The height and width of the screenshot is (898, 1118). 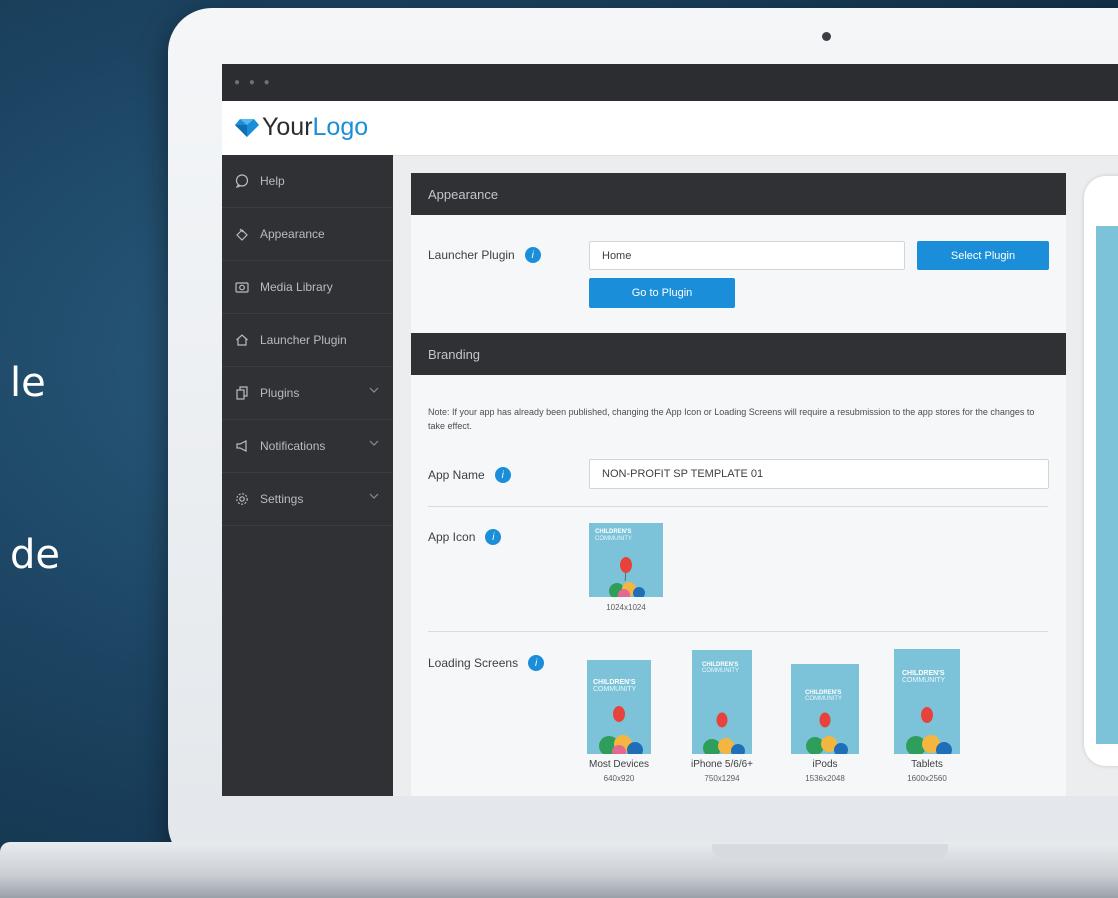 I want to click on laptop-notch, so click(x=830, y=851).